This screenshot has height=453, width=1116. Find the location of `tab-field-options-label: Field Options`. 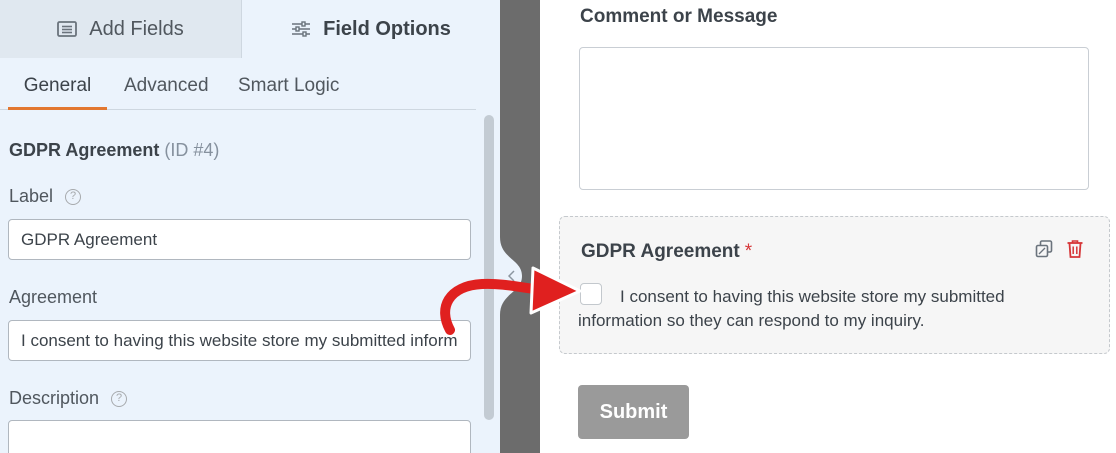

tab-field-options-label: Field Options is located at coordinates (387, 28).